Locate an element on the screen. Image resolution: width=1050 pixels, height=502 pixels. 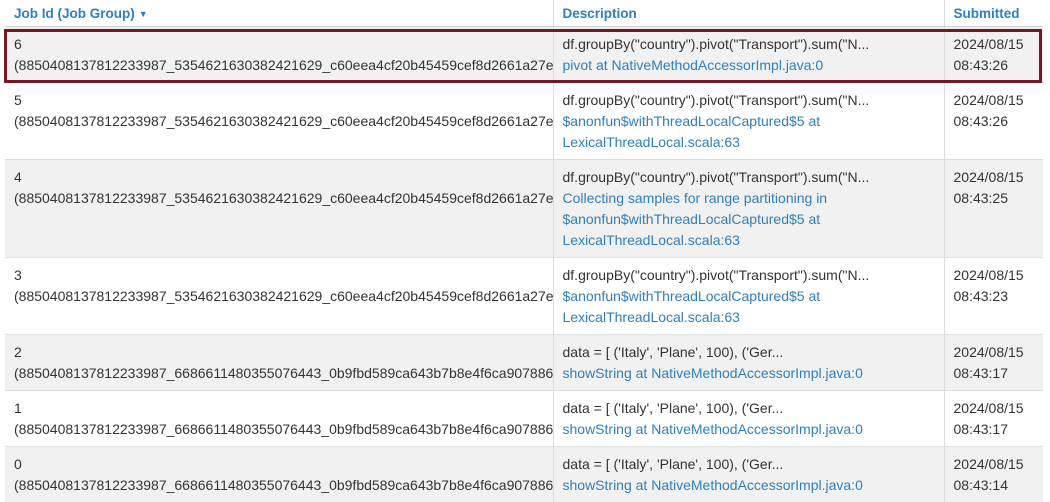
job-id: 0 is located at coordinates (283, 464).